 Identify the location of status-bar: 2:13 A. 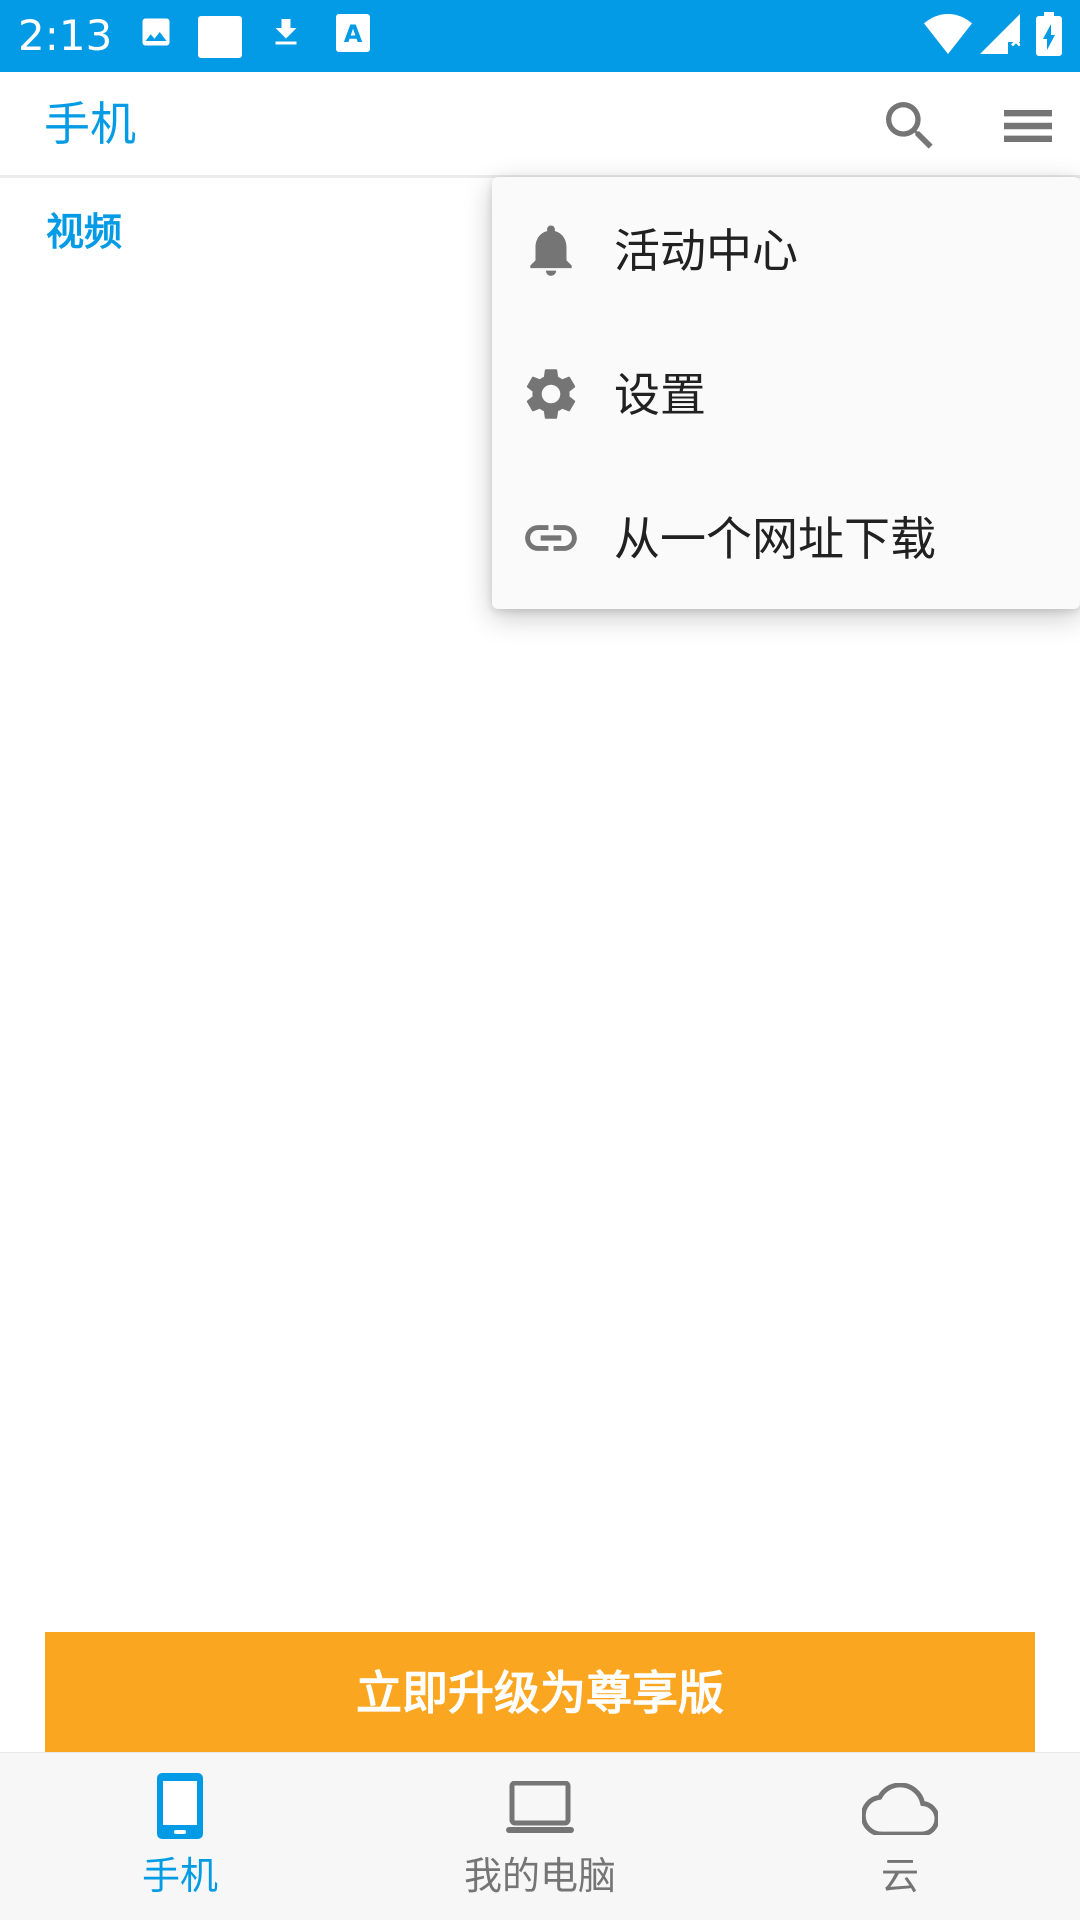
(540, 36).